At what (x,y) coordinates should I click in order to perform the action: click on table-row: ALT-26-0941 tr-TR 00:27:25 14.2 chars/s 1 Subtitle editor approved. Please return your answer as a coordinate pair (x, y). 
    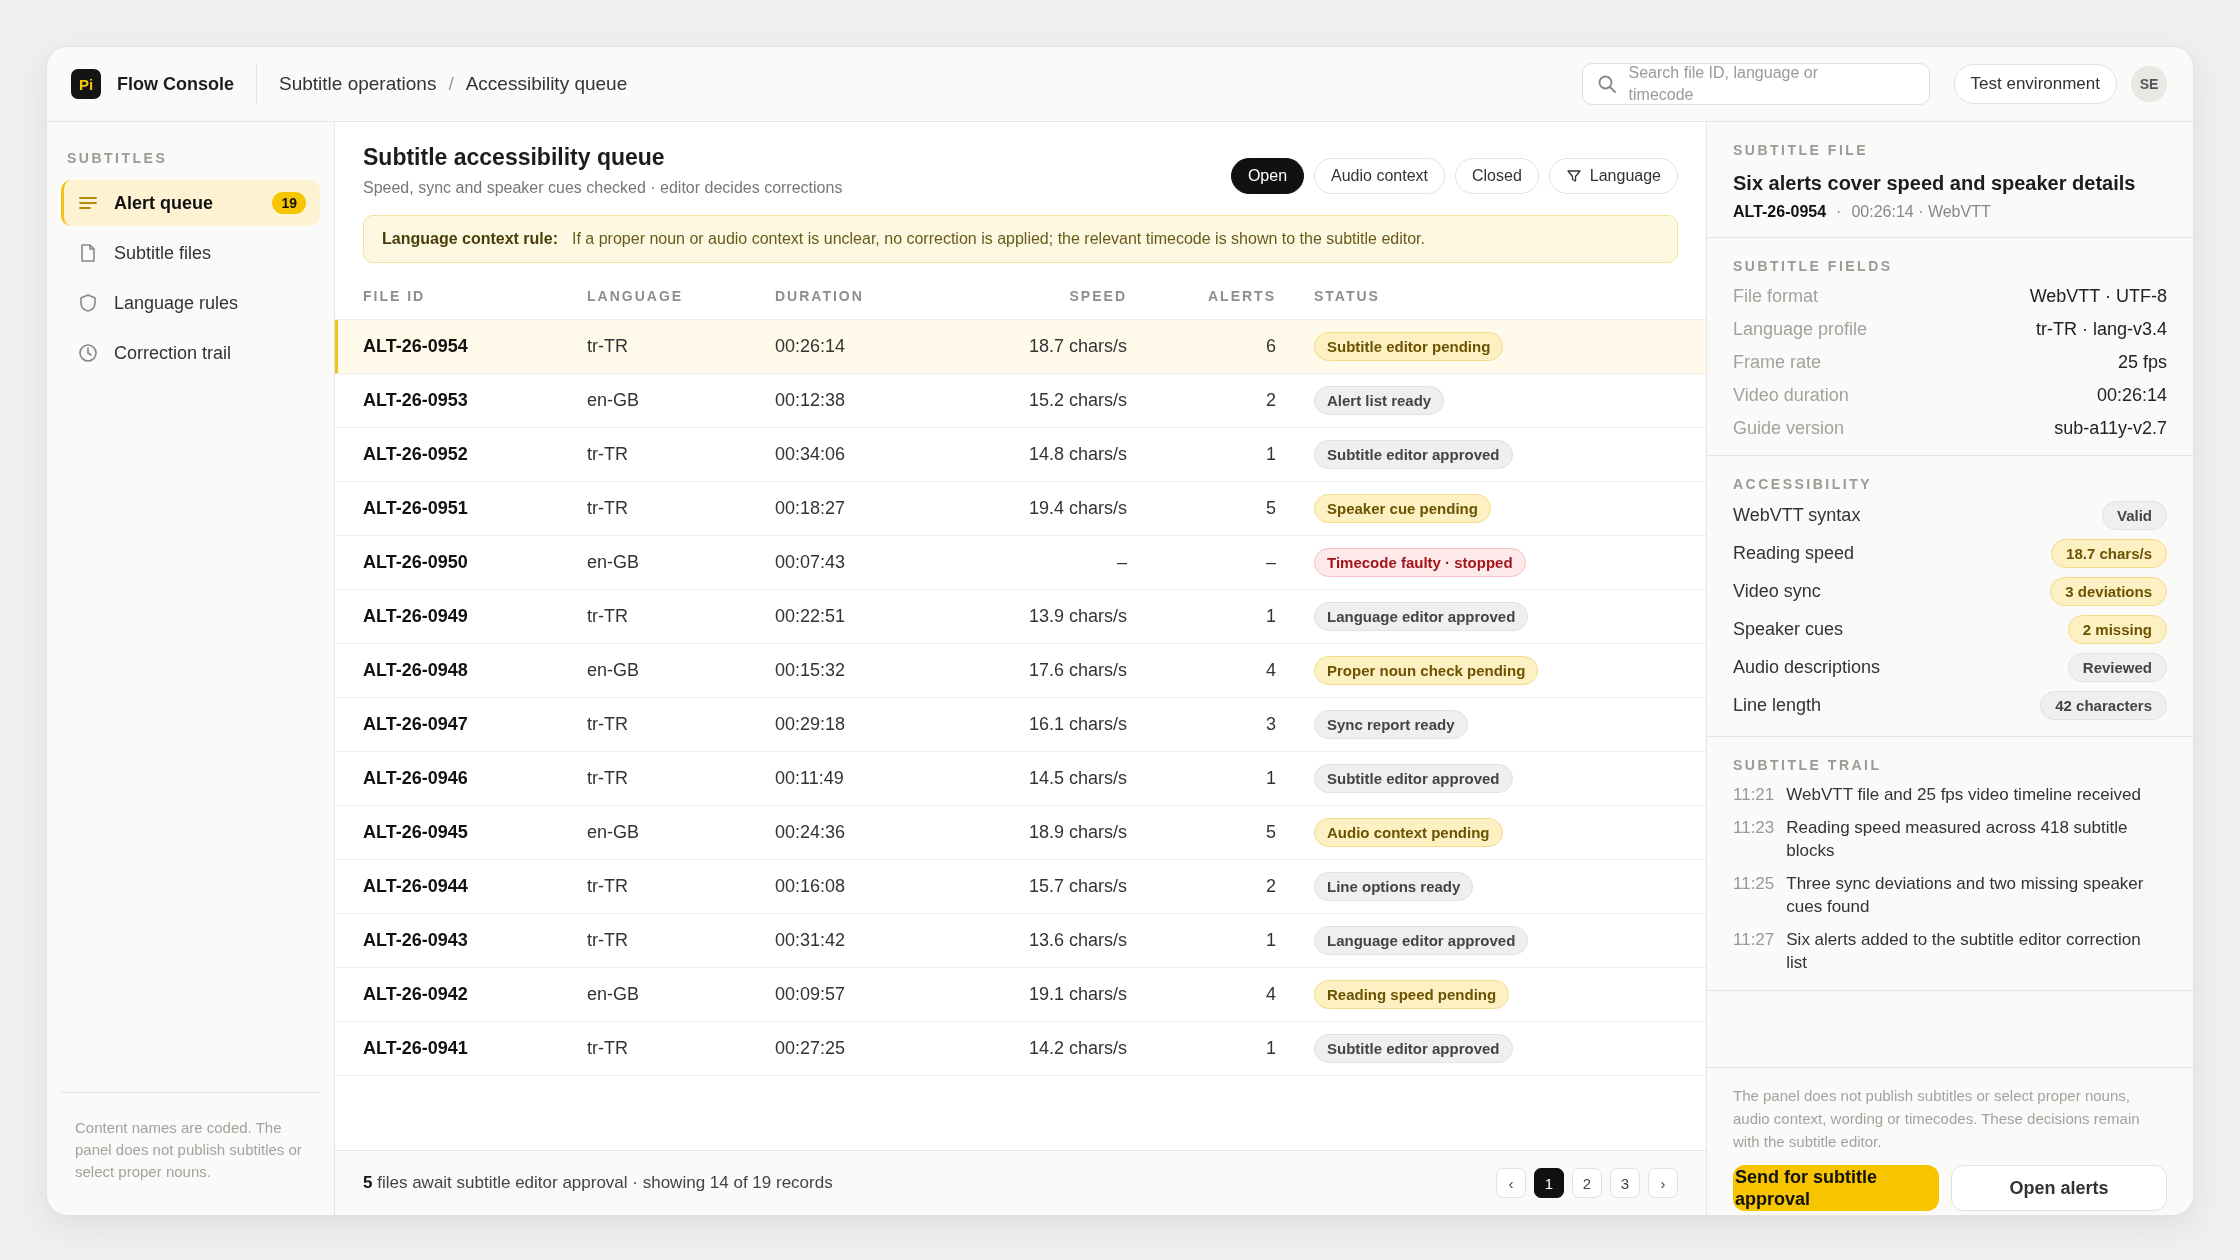
    Looking at the image, I should click on (1020, 1049).